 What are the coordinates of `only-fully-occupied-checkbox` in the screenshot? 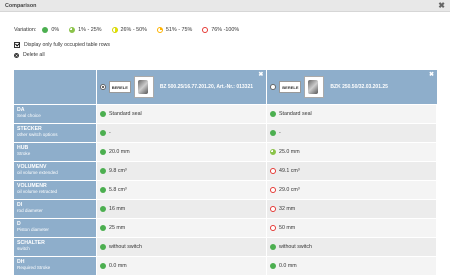 It's located at (17, 45).